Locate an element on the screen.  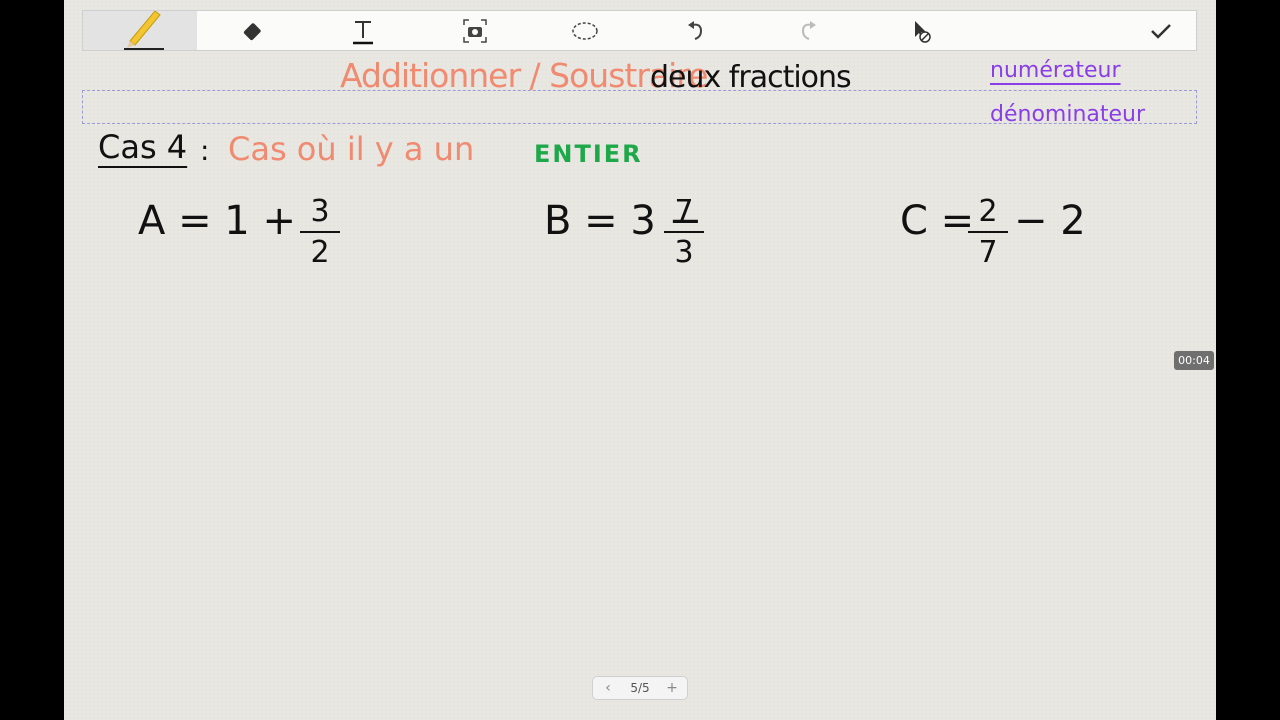
text-icon is located at coordinates (363, 32).